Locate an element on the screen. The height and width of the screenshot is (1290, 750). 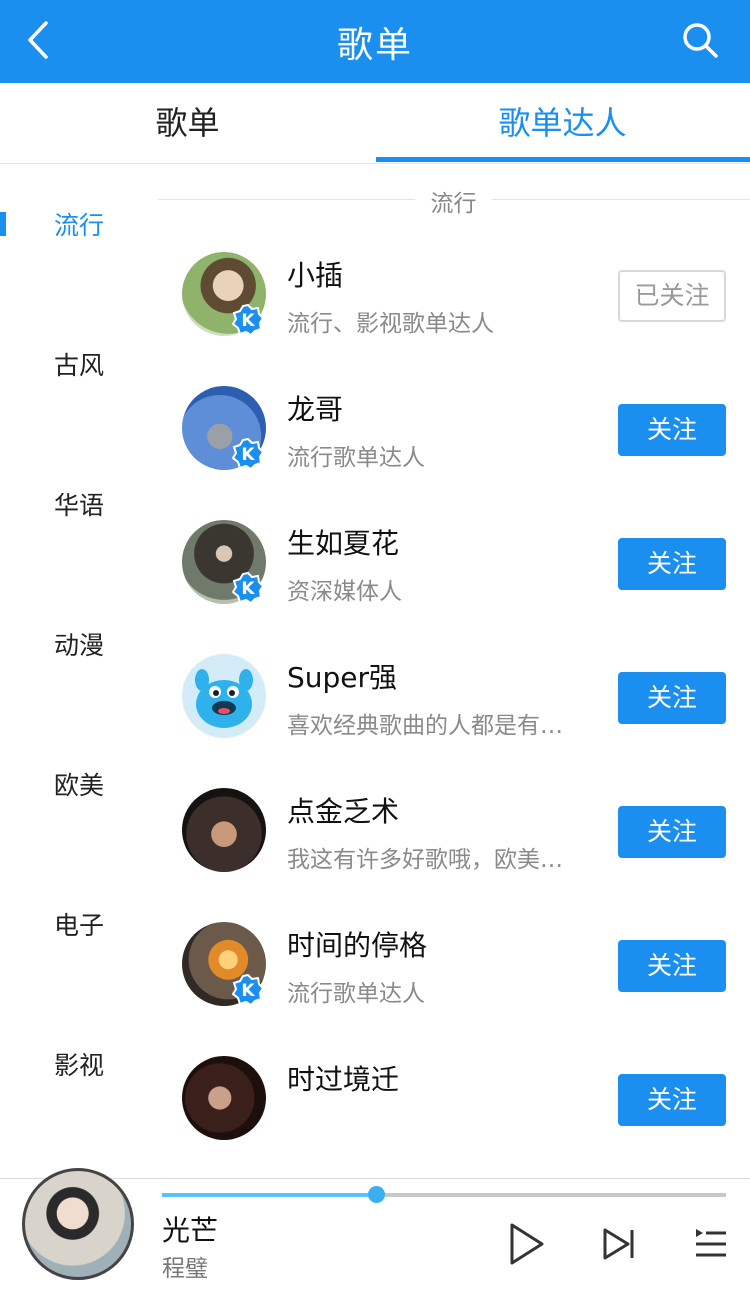
tab-playlists: 歌单 is located at coordinates (187, 123).